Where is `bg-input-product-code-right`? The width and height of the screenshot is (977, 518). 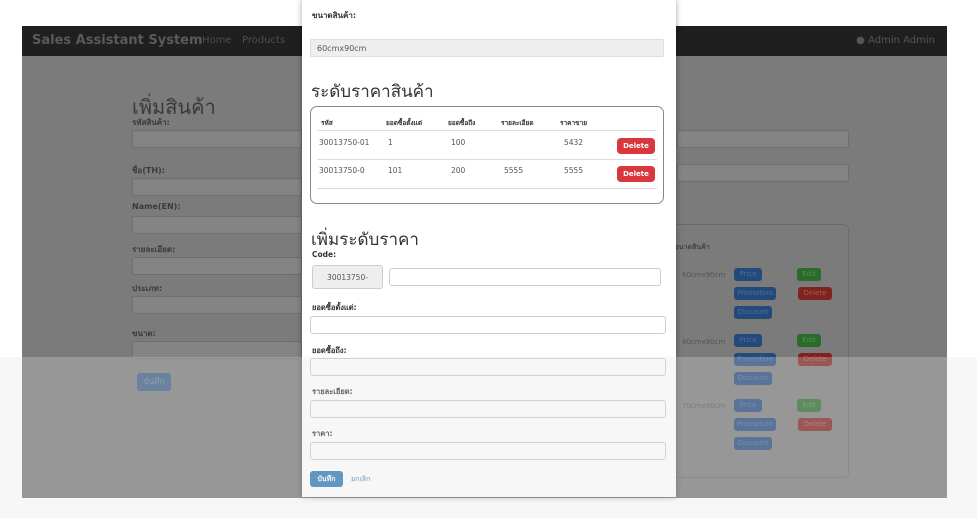 bg-input-product-code-right is located at coordinates (763, 139).